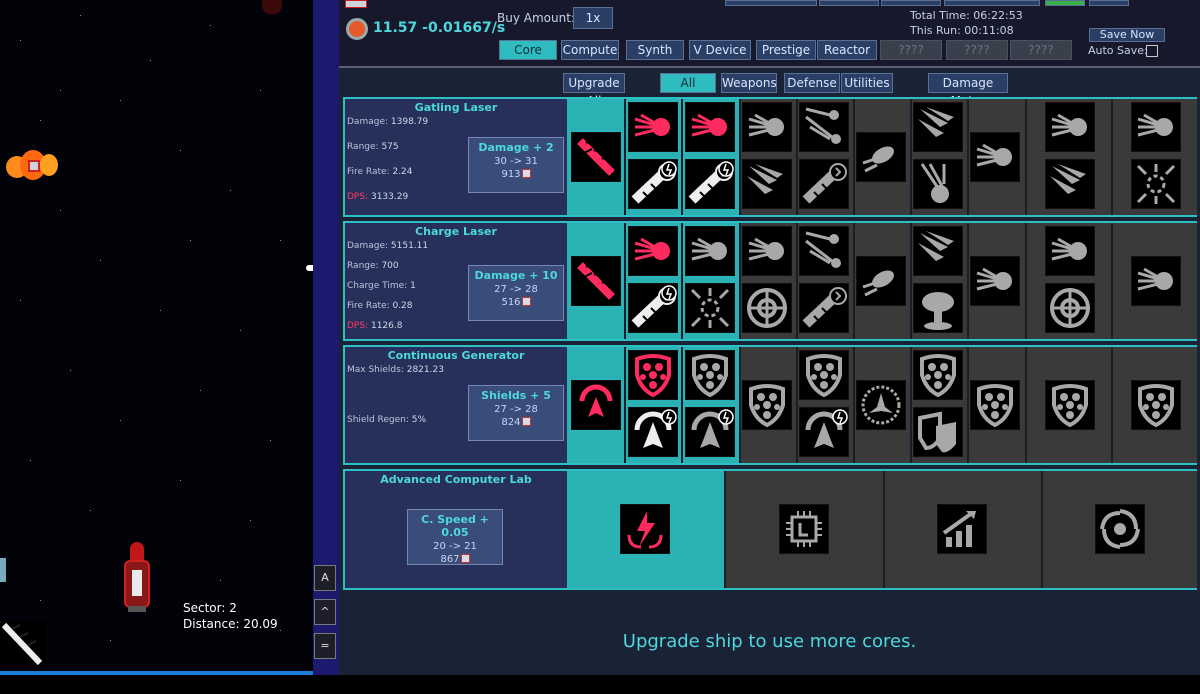 The height and width of the screenshot is (694, 1200). Describe the element at coordinates (456, 107) in the screenshot. I see `module-title: Gatling Laser` at that location.